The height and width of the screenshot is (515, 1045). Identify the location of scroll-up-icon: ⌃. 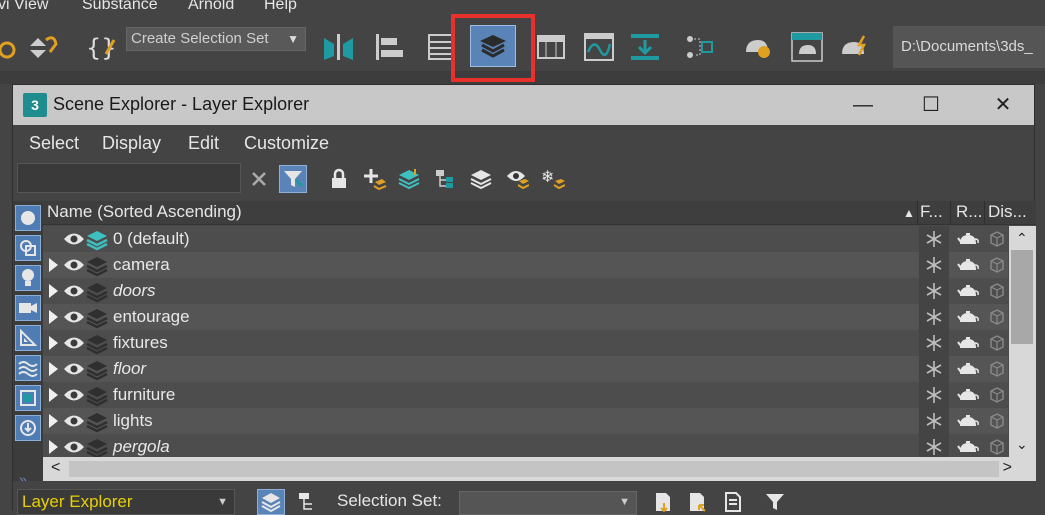
(1022, 238).